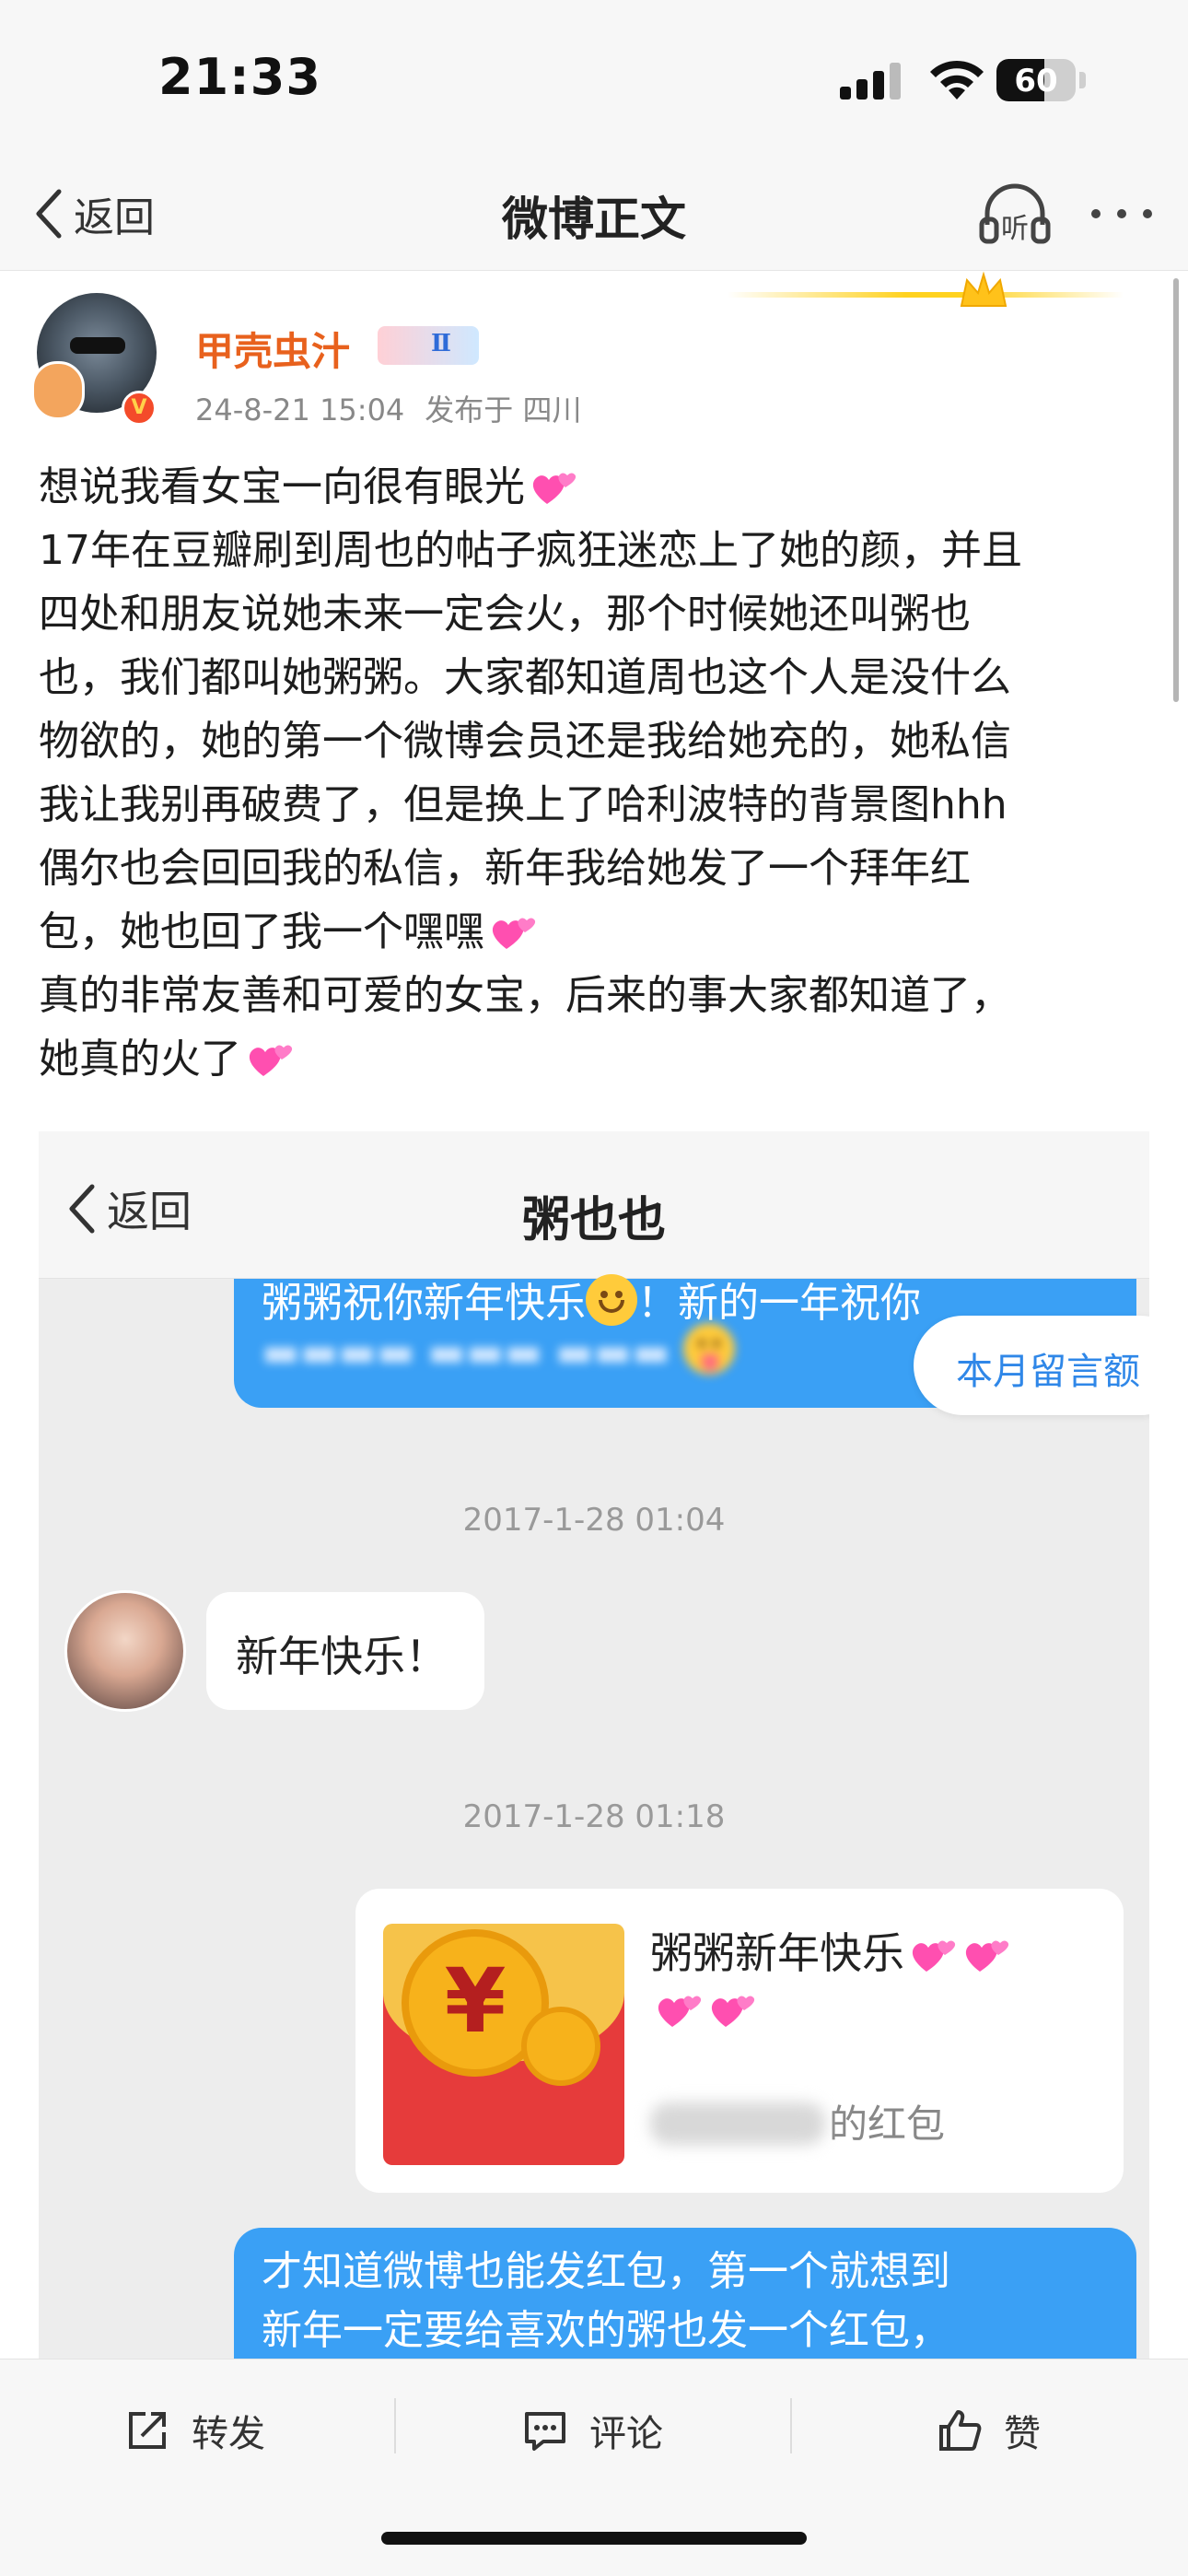  I want to click on post-location: 发布于 四川, so click(503, 409).